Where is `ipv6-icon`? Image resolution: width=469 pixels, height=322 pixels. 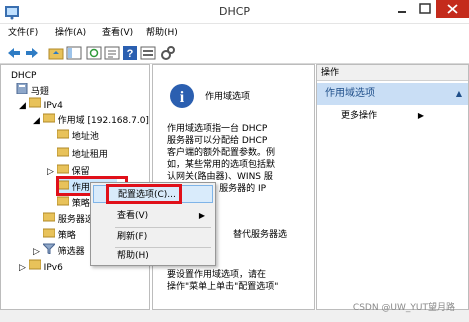
ipv6-icon is located at coordinates (35, 264).